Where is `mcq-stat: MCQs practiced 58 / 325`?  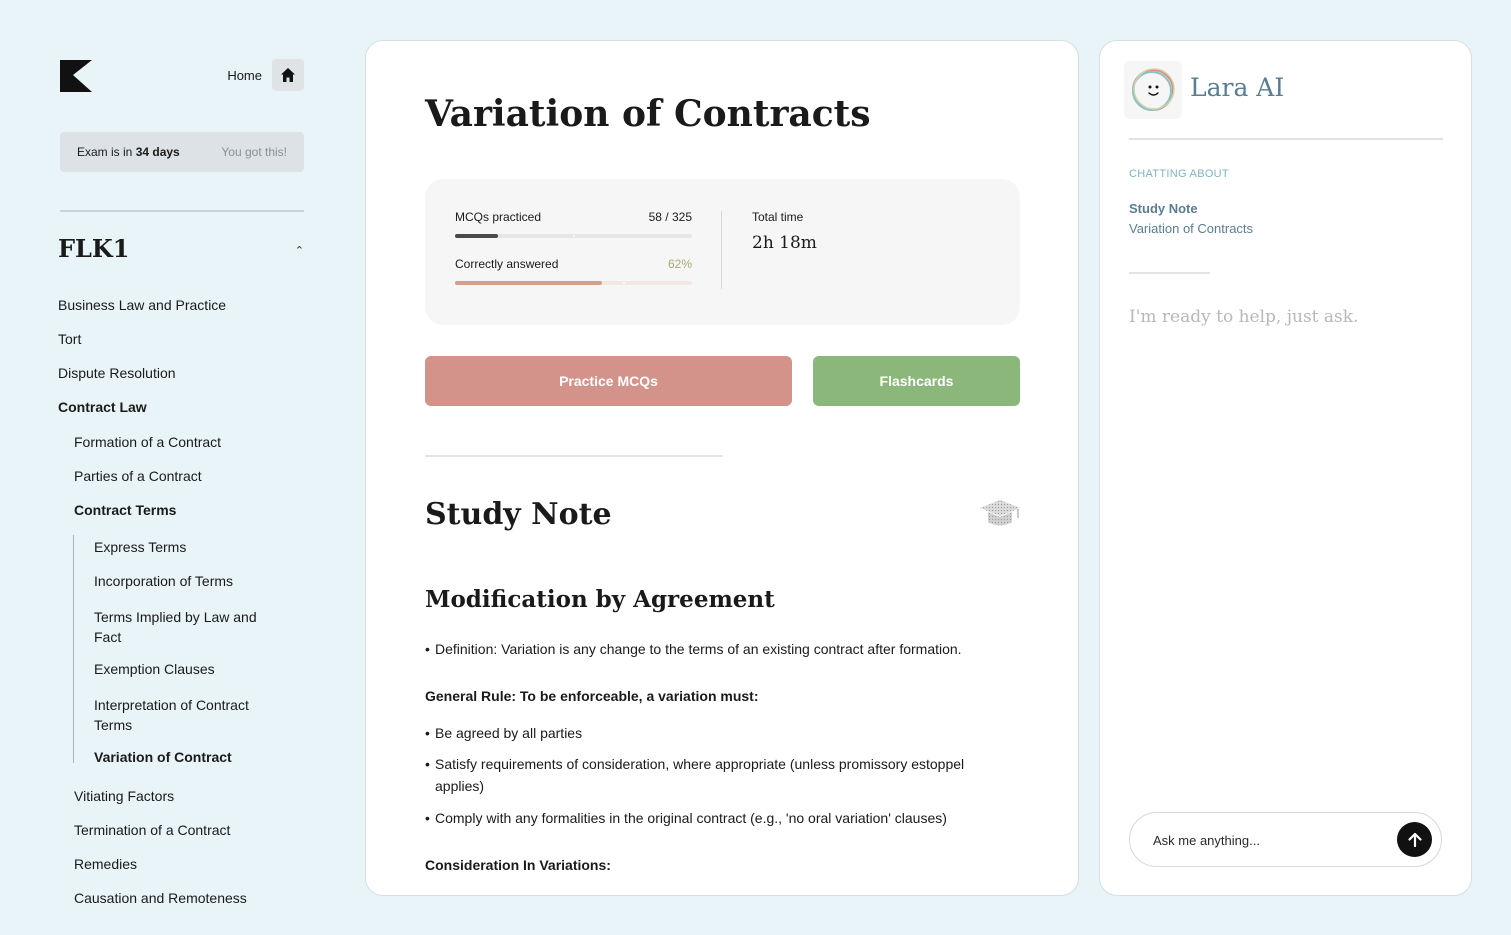 mcq-stat: MCQs practiced 58 / 325 is located at coordinates (573, 225).